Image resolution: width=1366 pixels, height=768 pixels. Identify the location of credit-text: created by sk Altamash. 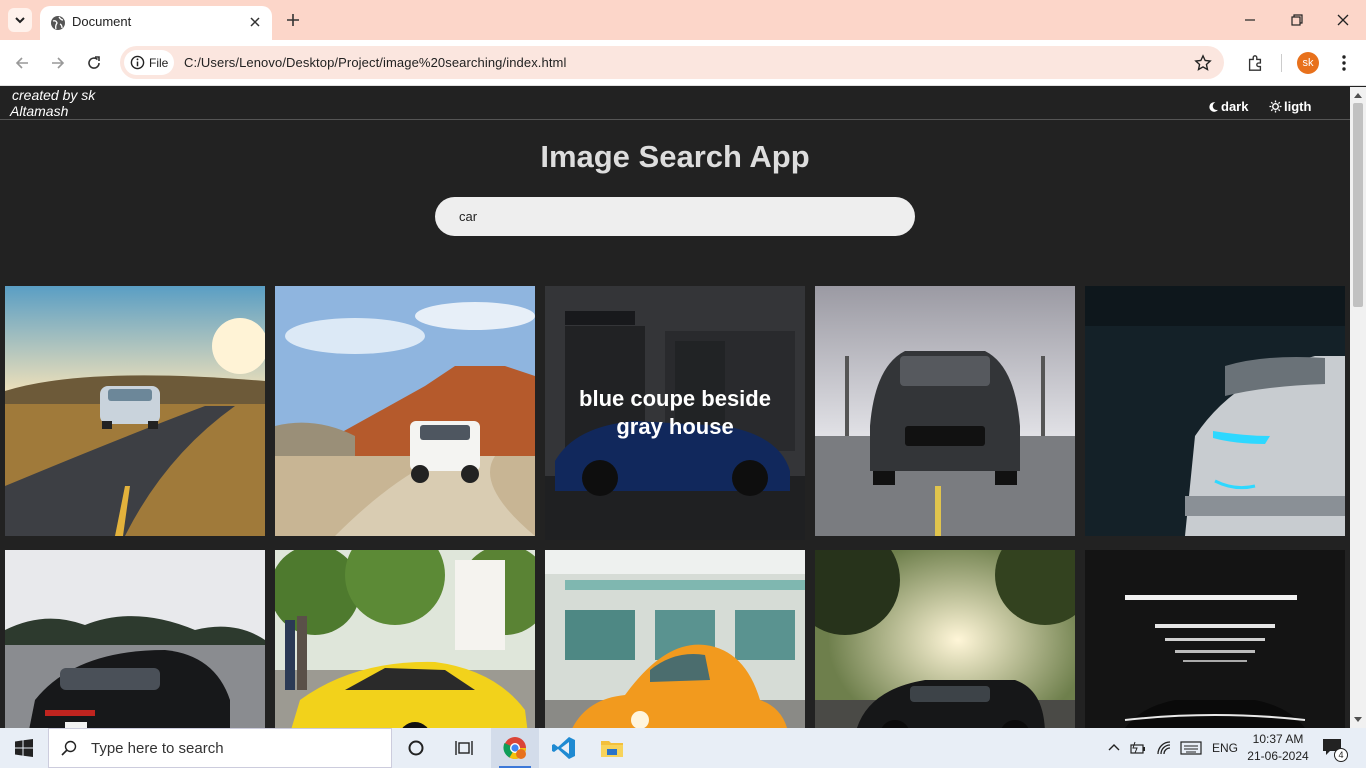
(60, 103).